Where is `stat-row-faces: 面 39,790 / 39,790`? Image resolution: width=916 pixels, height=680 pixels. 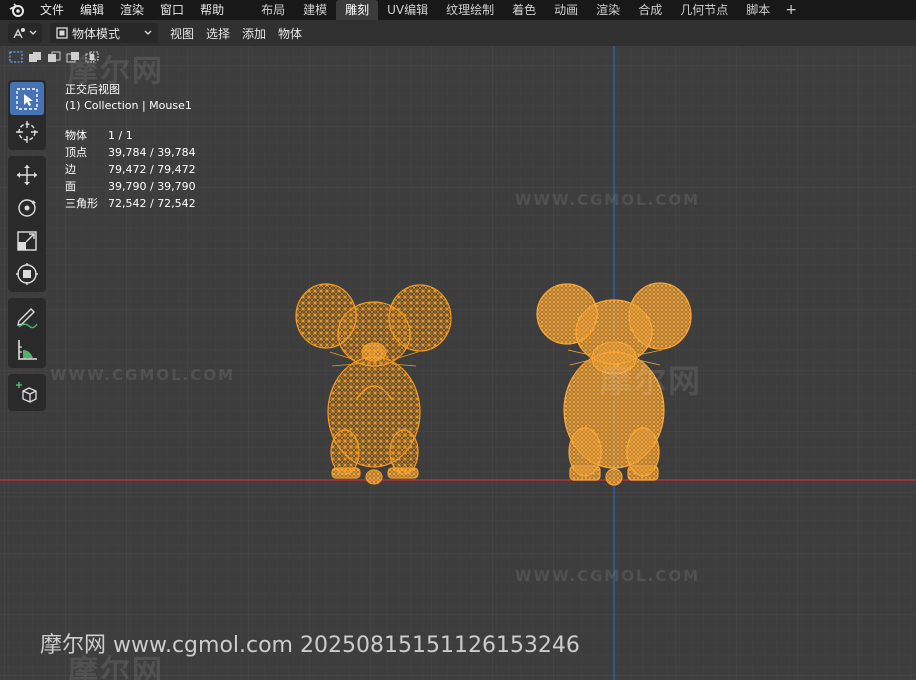 stat-row-faces: 面 39,790 / 39,790 is located at coordinates (130, 186).